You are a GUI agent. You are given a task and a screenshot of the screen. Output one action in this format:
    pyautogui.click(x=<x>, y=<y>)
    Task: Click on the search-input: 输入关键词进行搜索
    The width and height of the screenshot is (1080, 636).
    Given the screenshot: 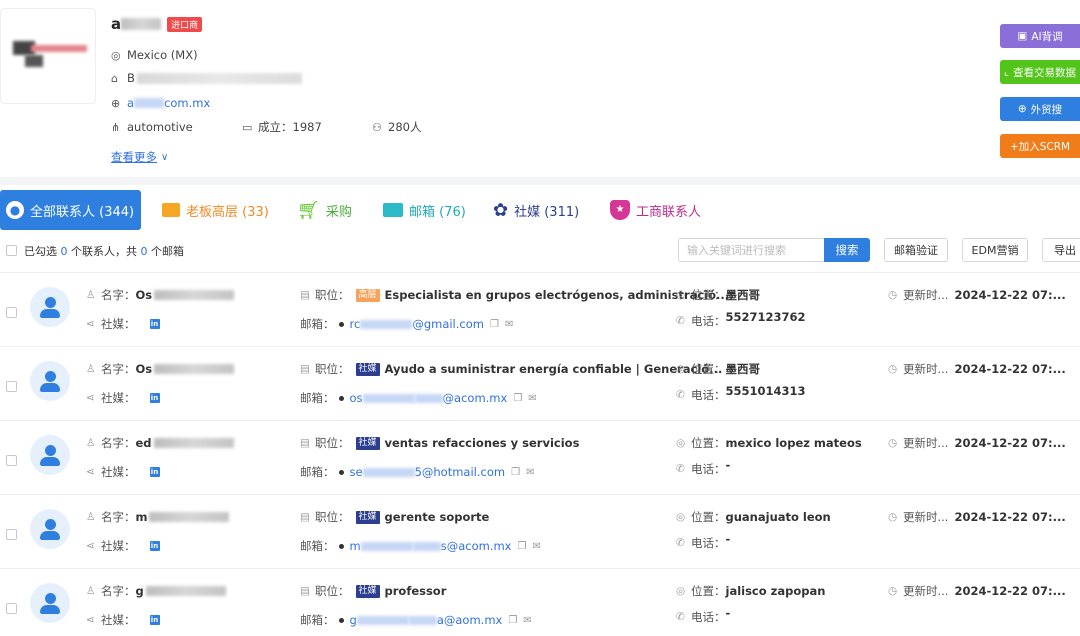 What is the action you would take?
    pyautogui.click(x=751, y=250)
    